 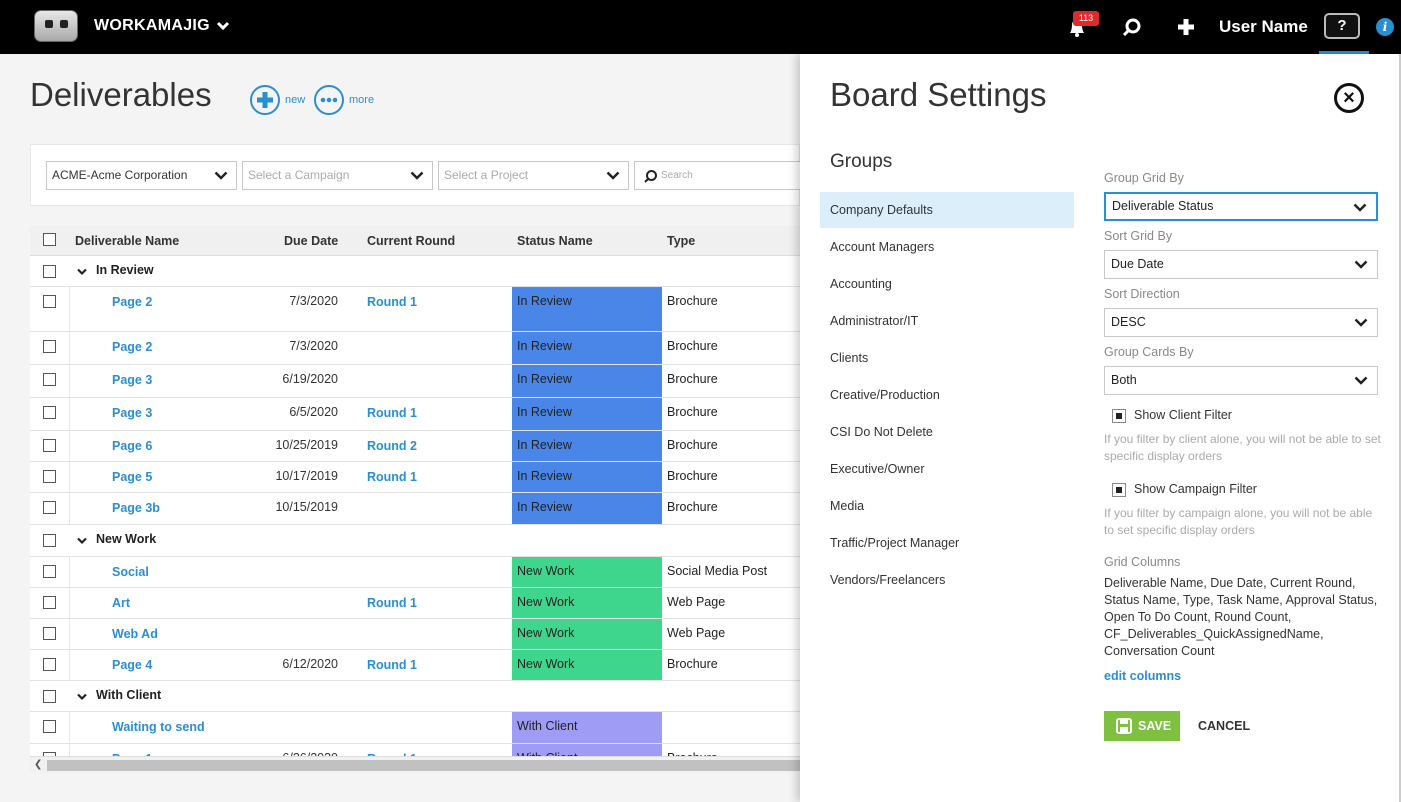 I want to click on table-row: Web Ad New Work Web Page, so click(x=415, y=634).